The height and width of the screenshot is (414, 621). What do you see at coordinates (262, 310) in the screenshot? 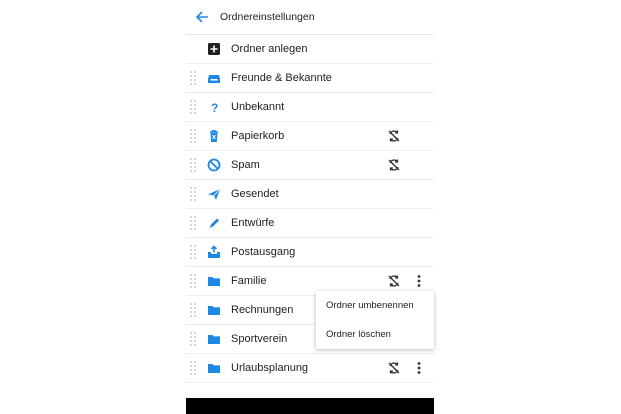
I see `folder-label: Rechnungen` at bounding box center [262, 310].